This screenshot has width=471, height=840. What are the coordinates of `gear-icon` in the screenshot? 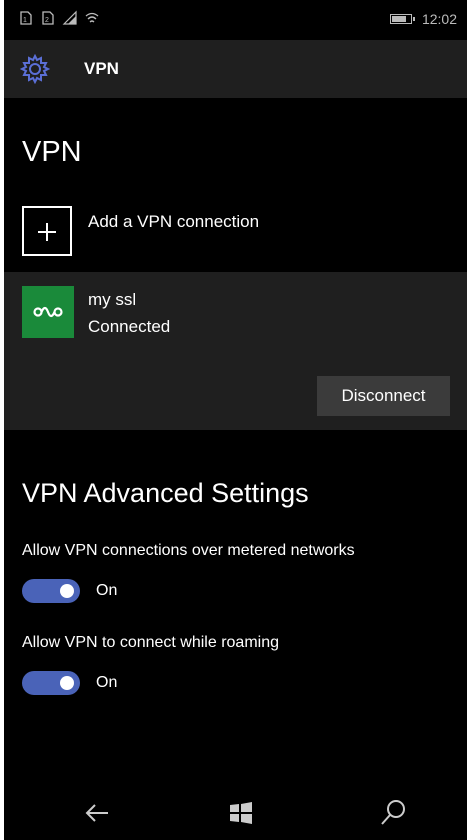 It's located at (35, 69).